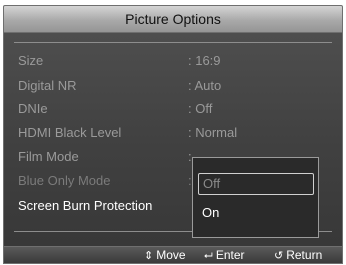 This screenshot has height=265, width=346. I want to click on menu-item-label: Blue Only Mode, so click(64, 180).